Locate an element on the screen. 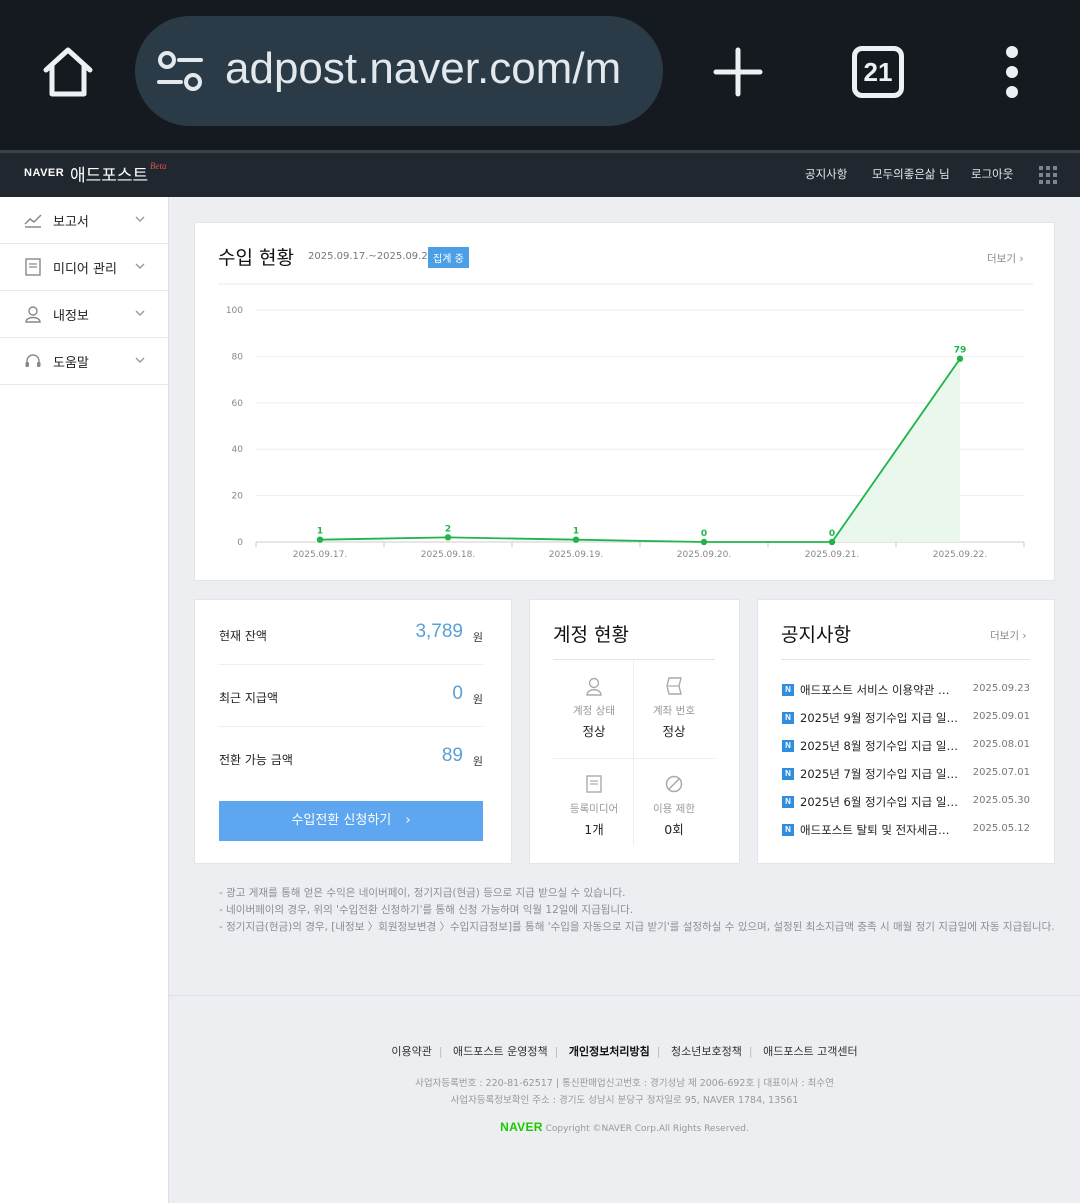 The image size is (1080, 1203). url-bar: adpost.naver.com/m is located at coordinates (399, 71).